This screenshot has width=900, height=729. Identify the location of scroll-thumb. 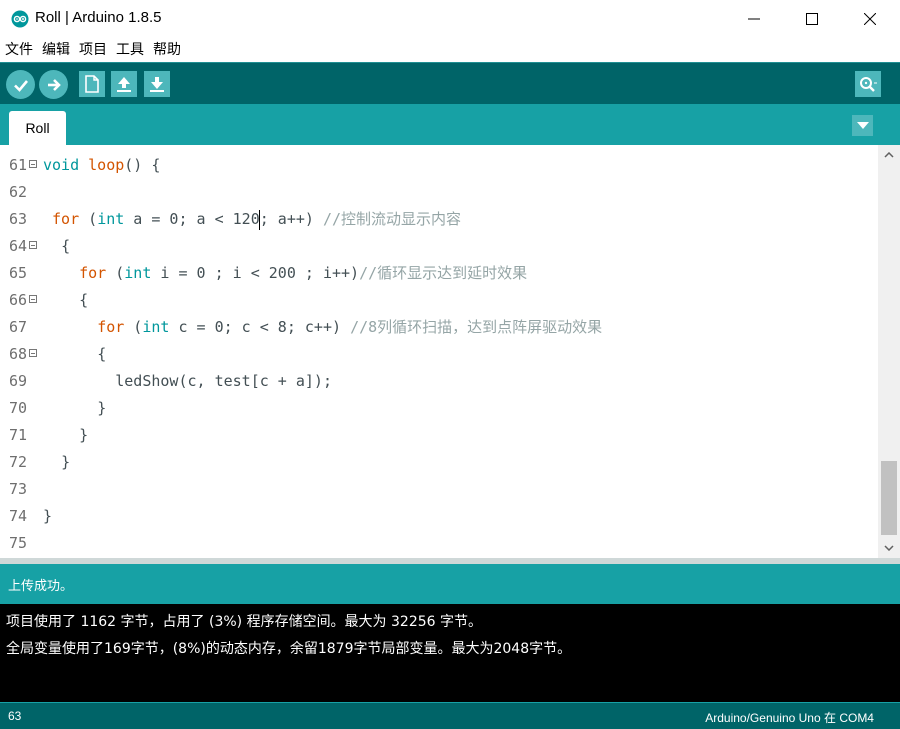
(889, 498).